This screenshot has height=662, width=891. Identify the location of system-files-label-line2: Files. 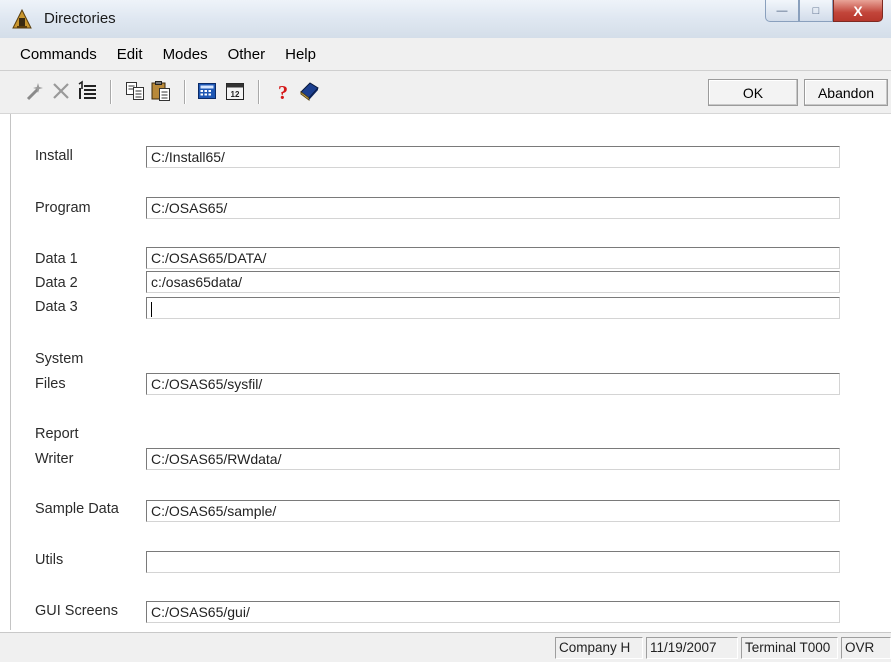
(50, 384).